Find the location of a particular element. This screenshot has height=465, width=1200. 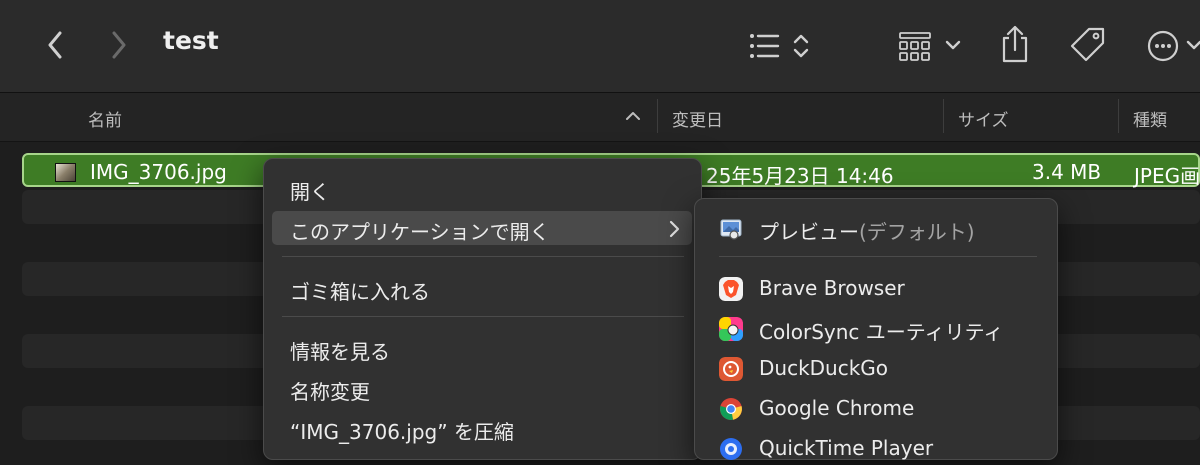

tag-icon is located at coordinates (1087, 44).